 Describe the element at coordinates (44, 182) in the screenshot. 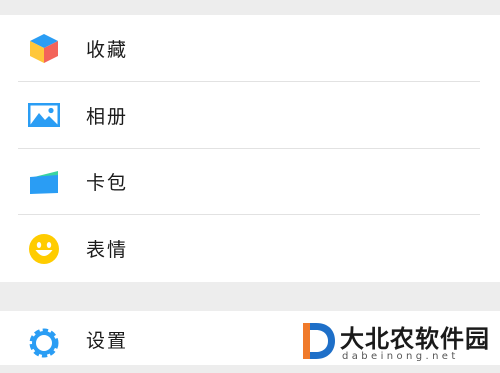

I see `wallet-icon` at that location.